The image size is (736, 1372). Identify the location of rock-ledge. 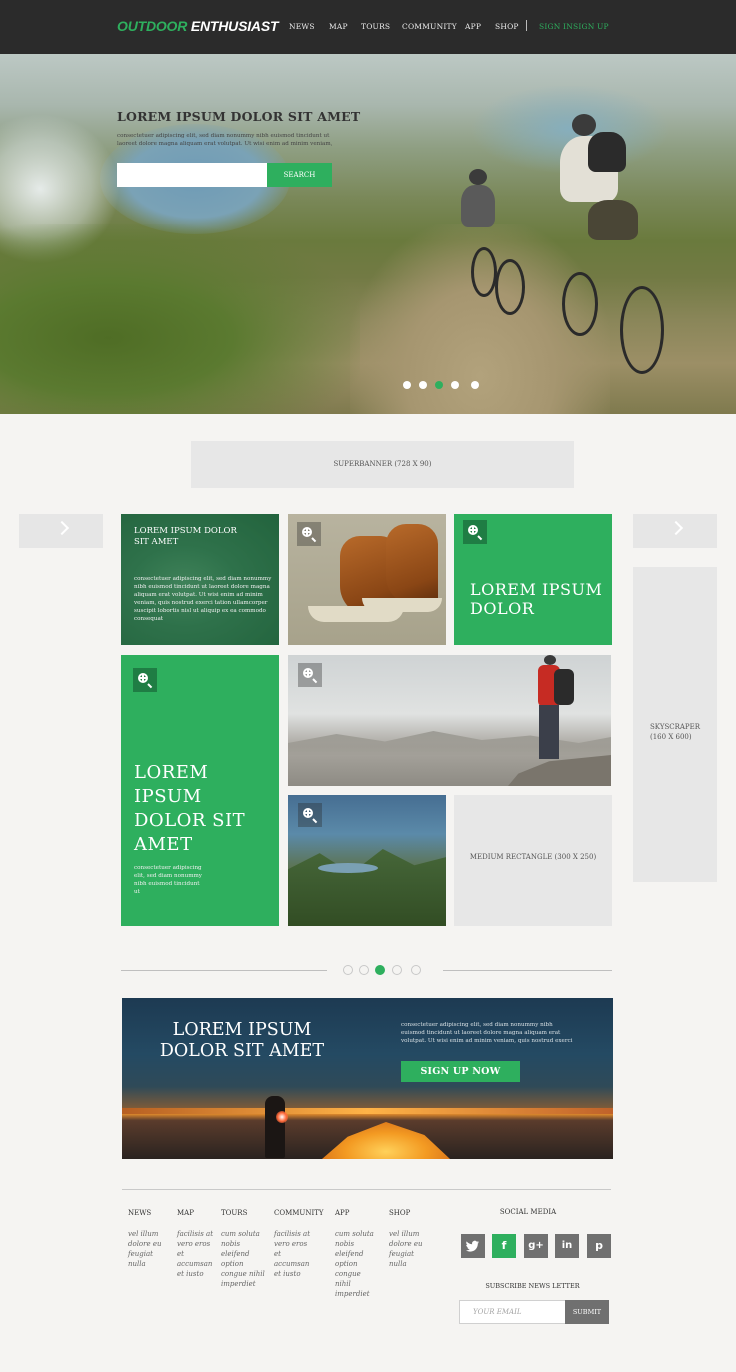
(559, 770).